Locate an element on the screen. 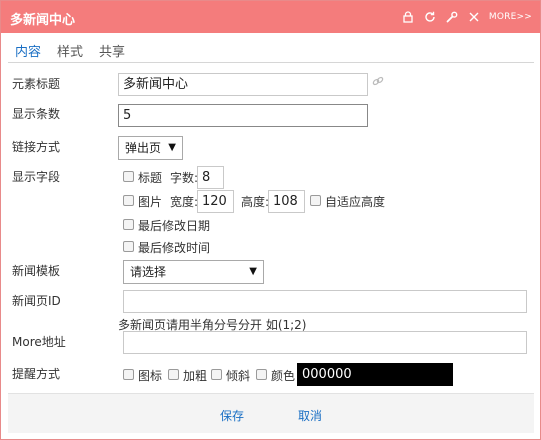 The image size is (541, 440). italic-checkbox is located at coordinates (216, 374).